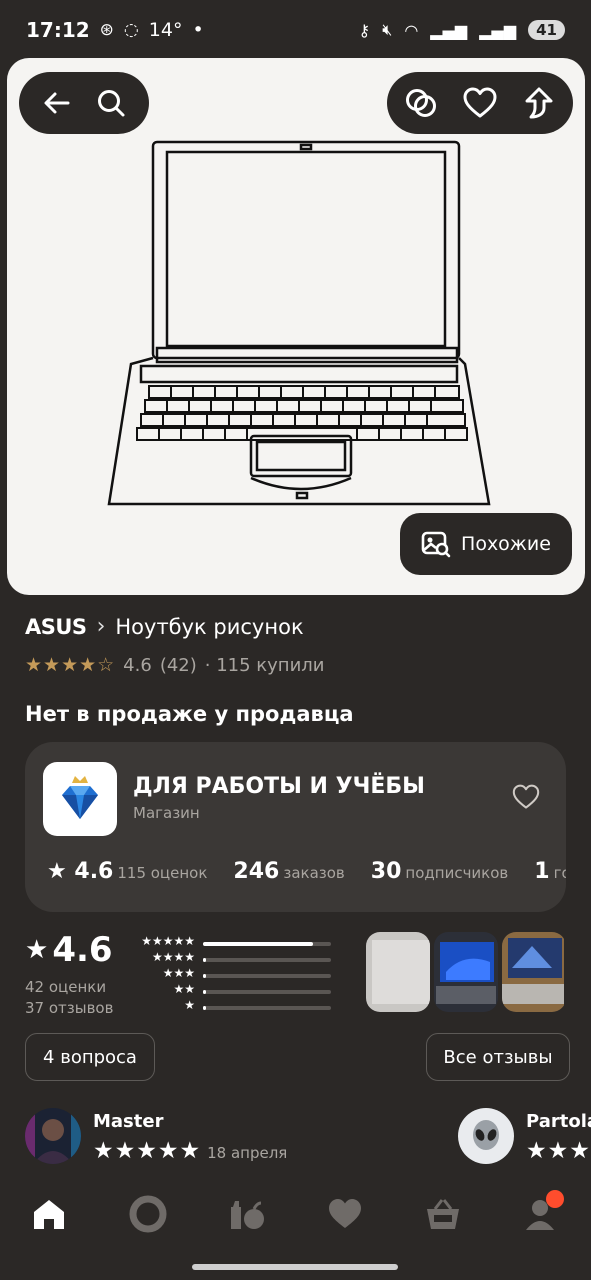  Describe the element at coordinates (209, 626) in the screenshot. I see `product-title: Ноутбук рисунок` at that location.